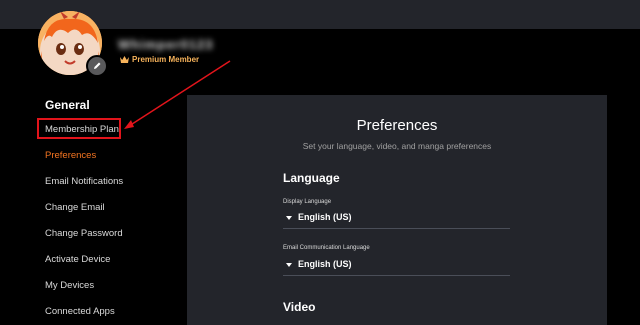 Image resolution: width=640 pixels, height=325 pixels. What do you see at coordinates (397, 125) in the screenshot?
I see `page-title: Preferences` at bounding box center [397, 125].